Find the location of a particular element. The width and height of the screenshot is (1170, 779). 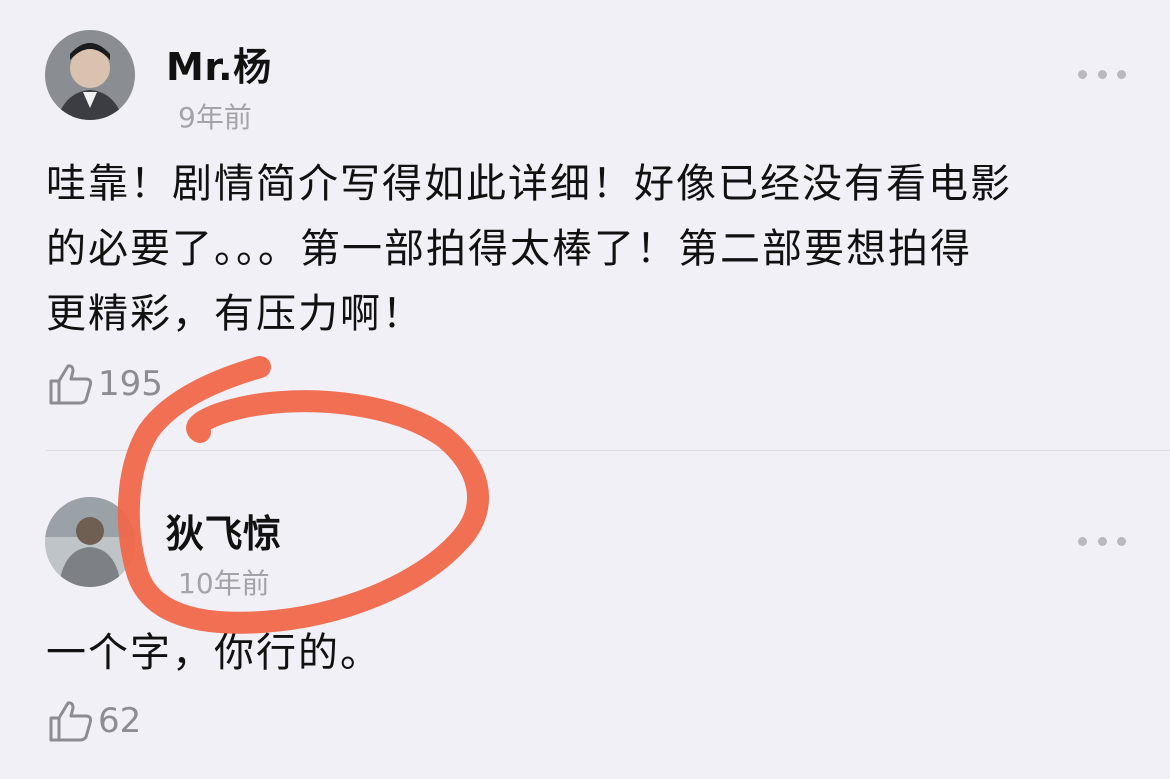

timestamp: 9年前 is located at coordinates (215, 117).